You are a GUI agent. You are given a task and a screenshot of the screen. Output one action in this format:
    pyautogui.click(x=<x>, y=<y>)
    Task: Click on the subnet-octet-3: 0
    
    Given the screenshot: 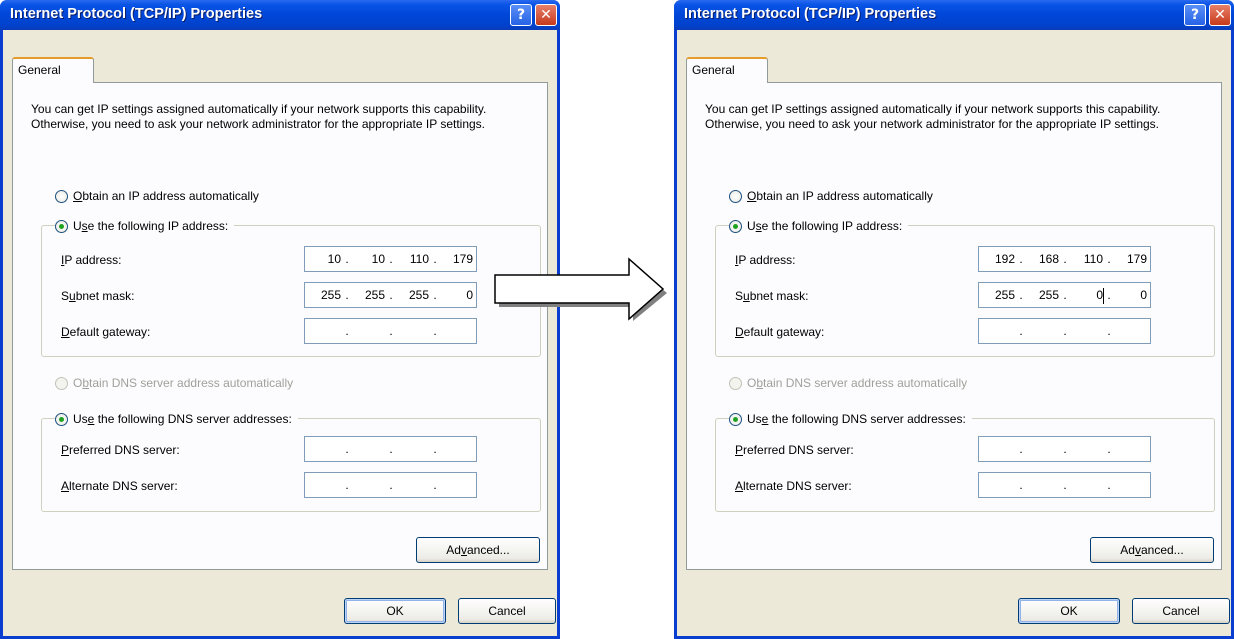 What is the action you would take?
    pyautogui.click(x=1099, y=295)
    